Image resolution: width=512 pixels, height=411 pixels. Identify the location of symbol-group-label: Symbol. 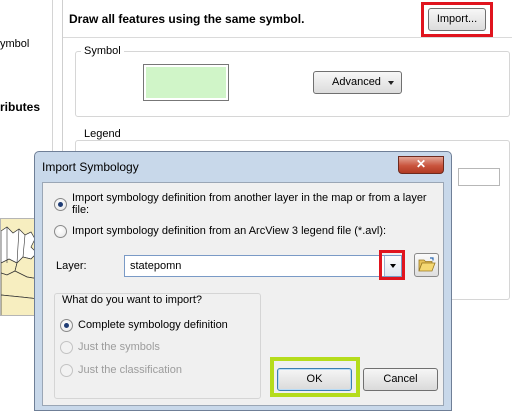
(102, 51).